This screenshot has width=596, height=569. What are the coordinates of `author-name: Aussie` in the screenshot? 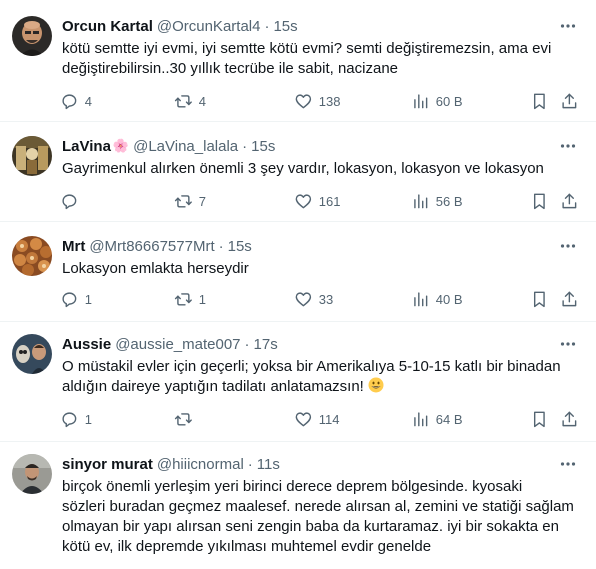 It's located at (86, 344).